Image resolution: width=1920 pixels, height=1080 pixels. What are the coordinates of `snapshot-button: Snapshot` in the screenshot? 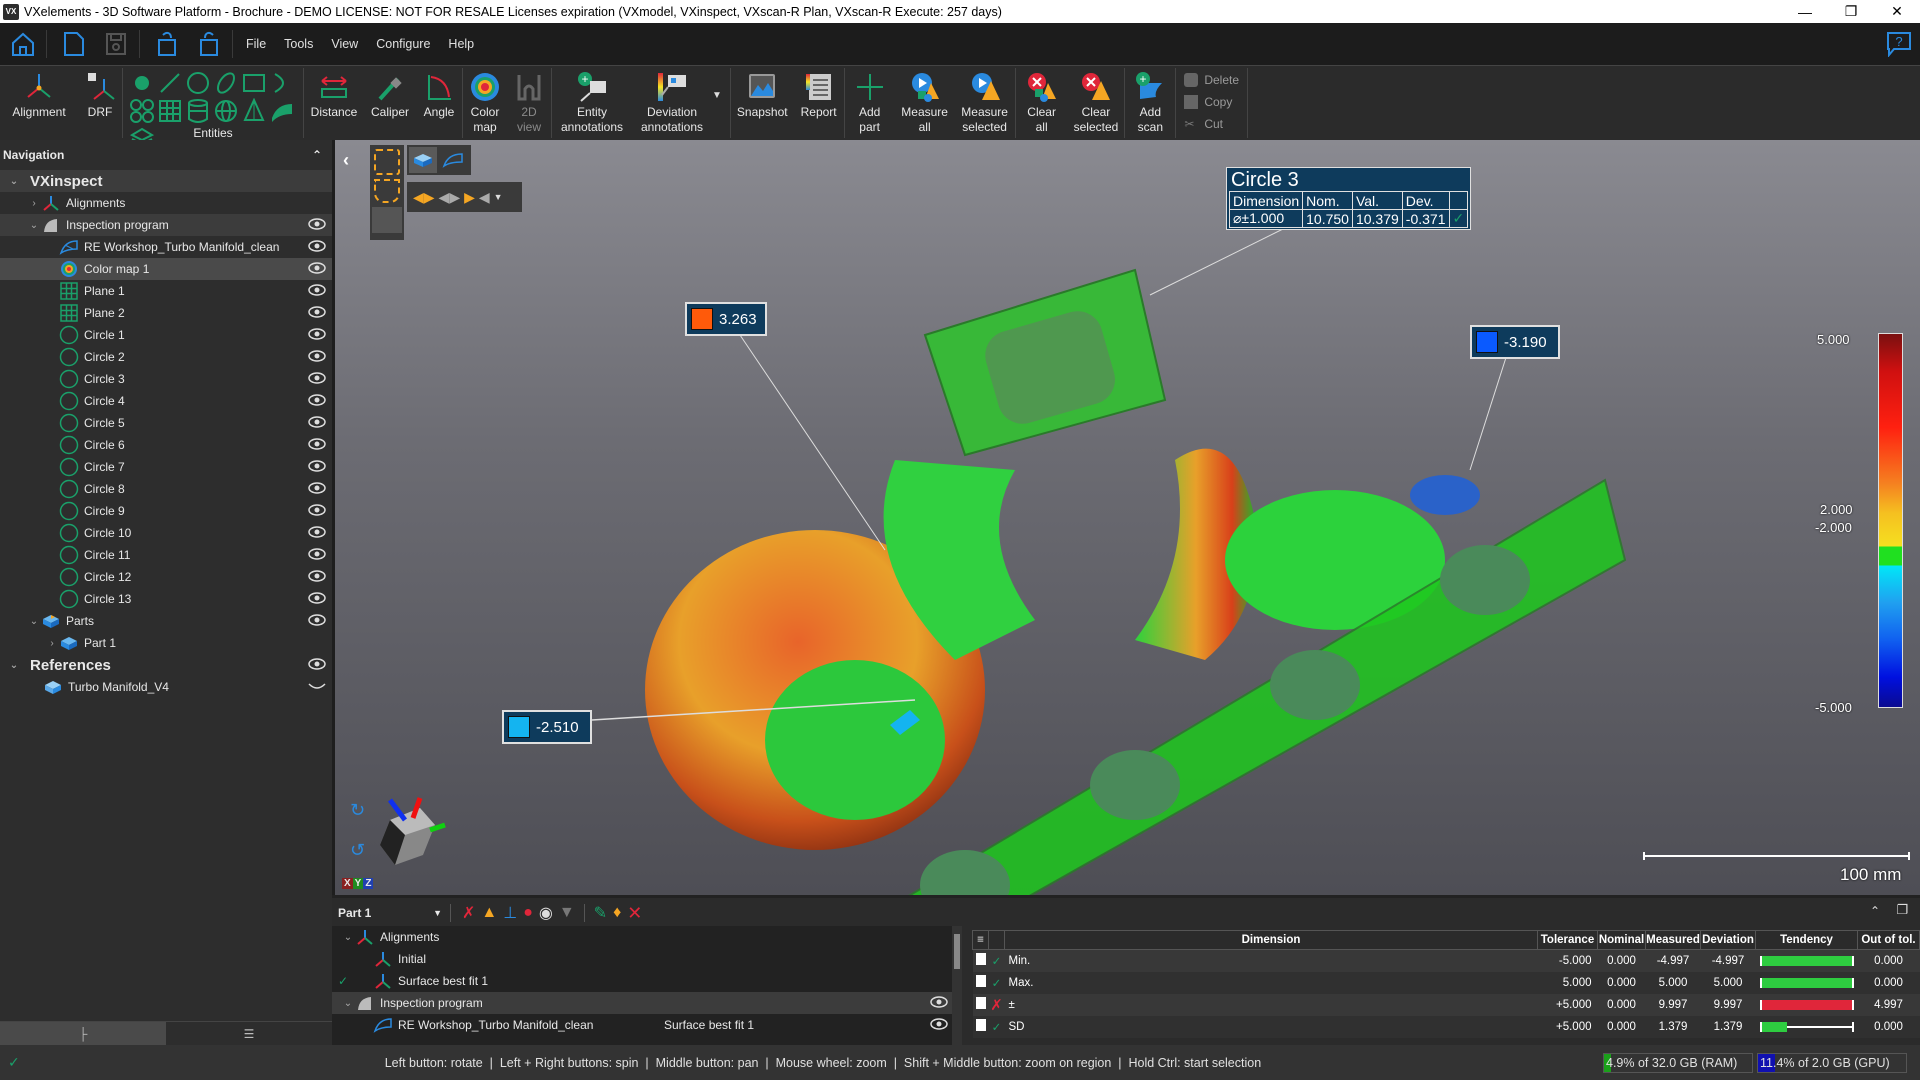 It's located at (762, 94).